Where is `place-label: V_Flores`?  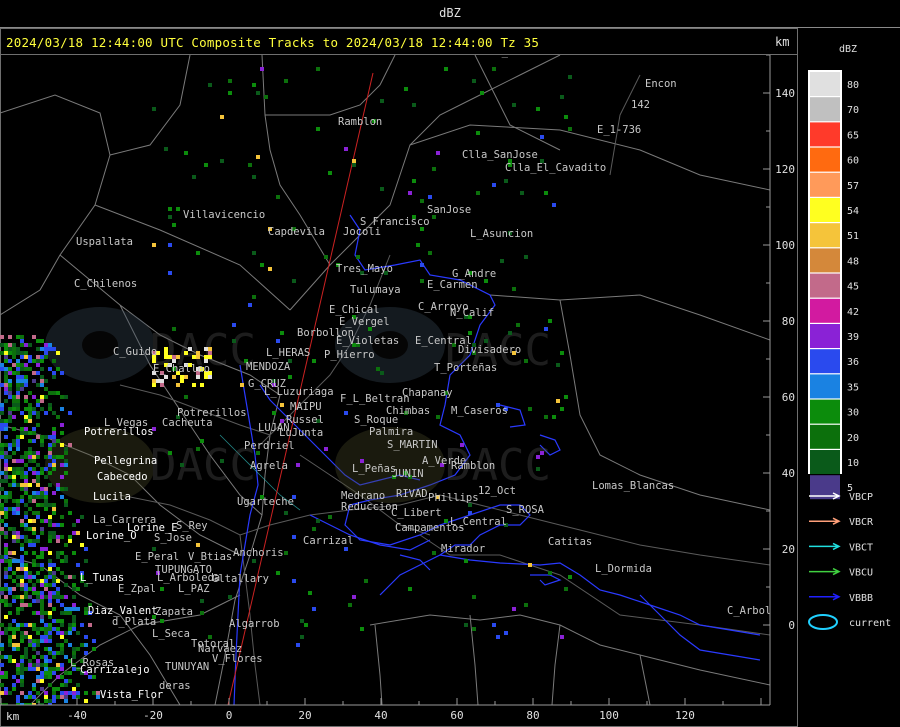
place-label: V_Flores is located at coordinates (237, 659).